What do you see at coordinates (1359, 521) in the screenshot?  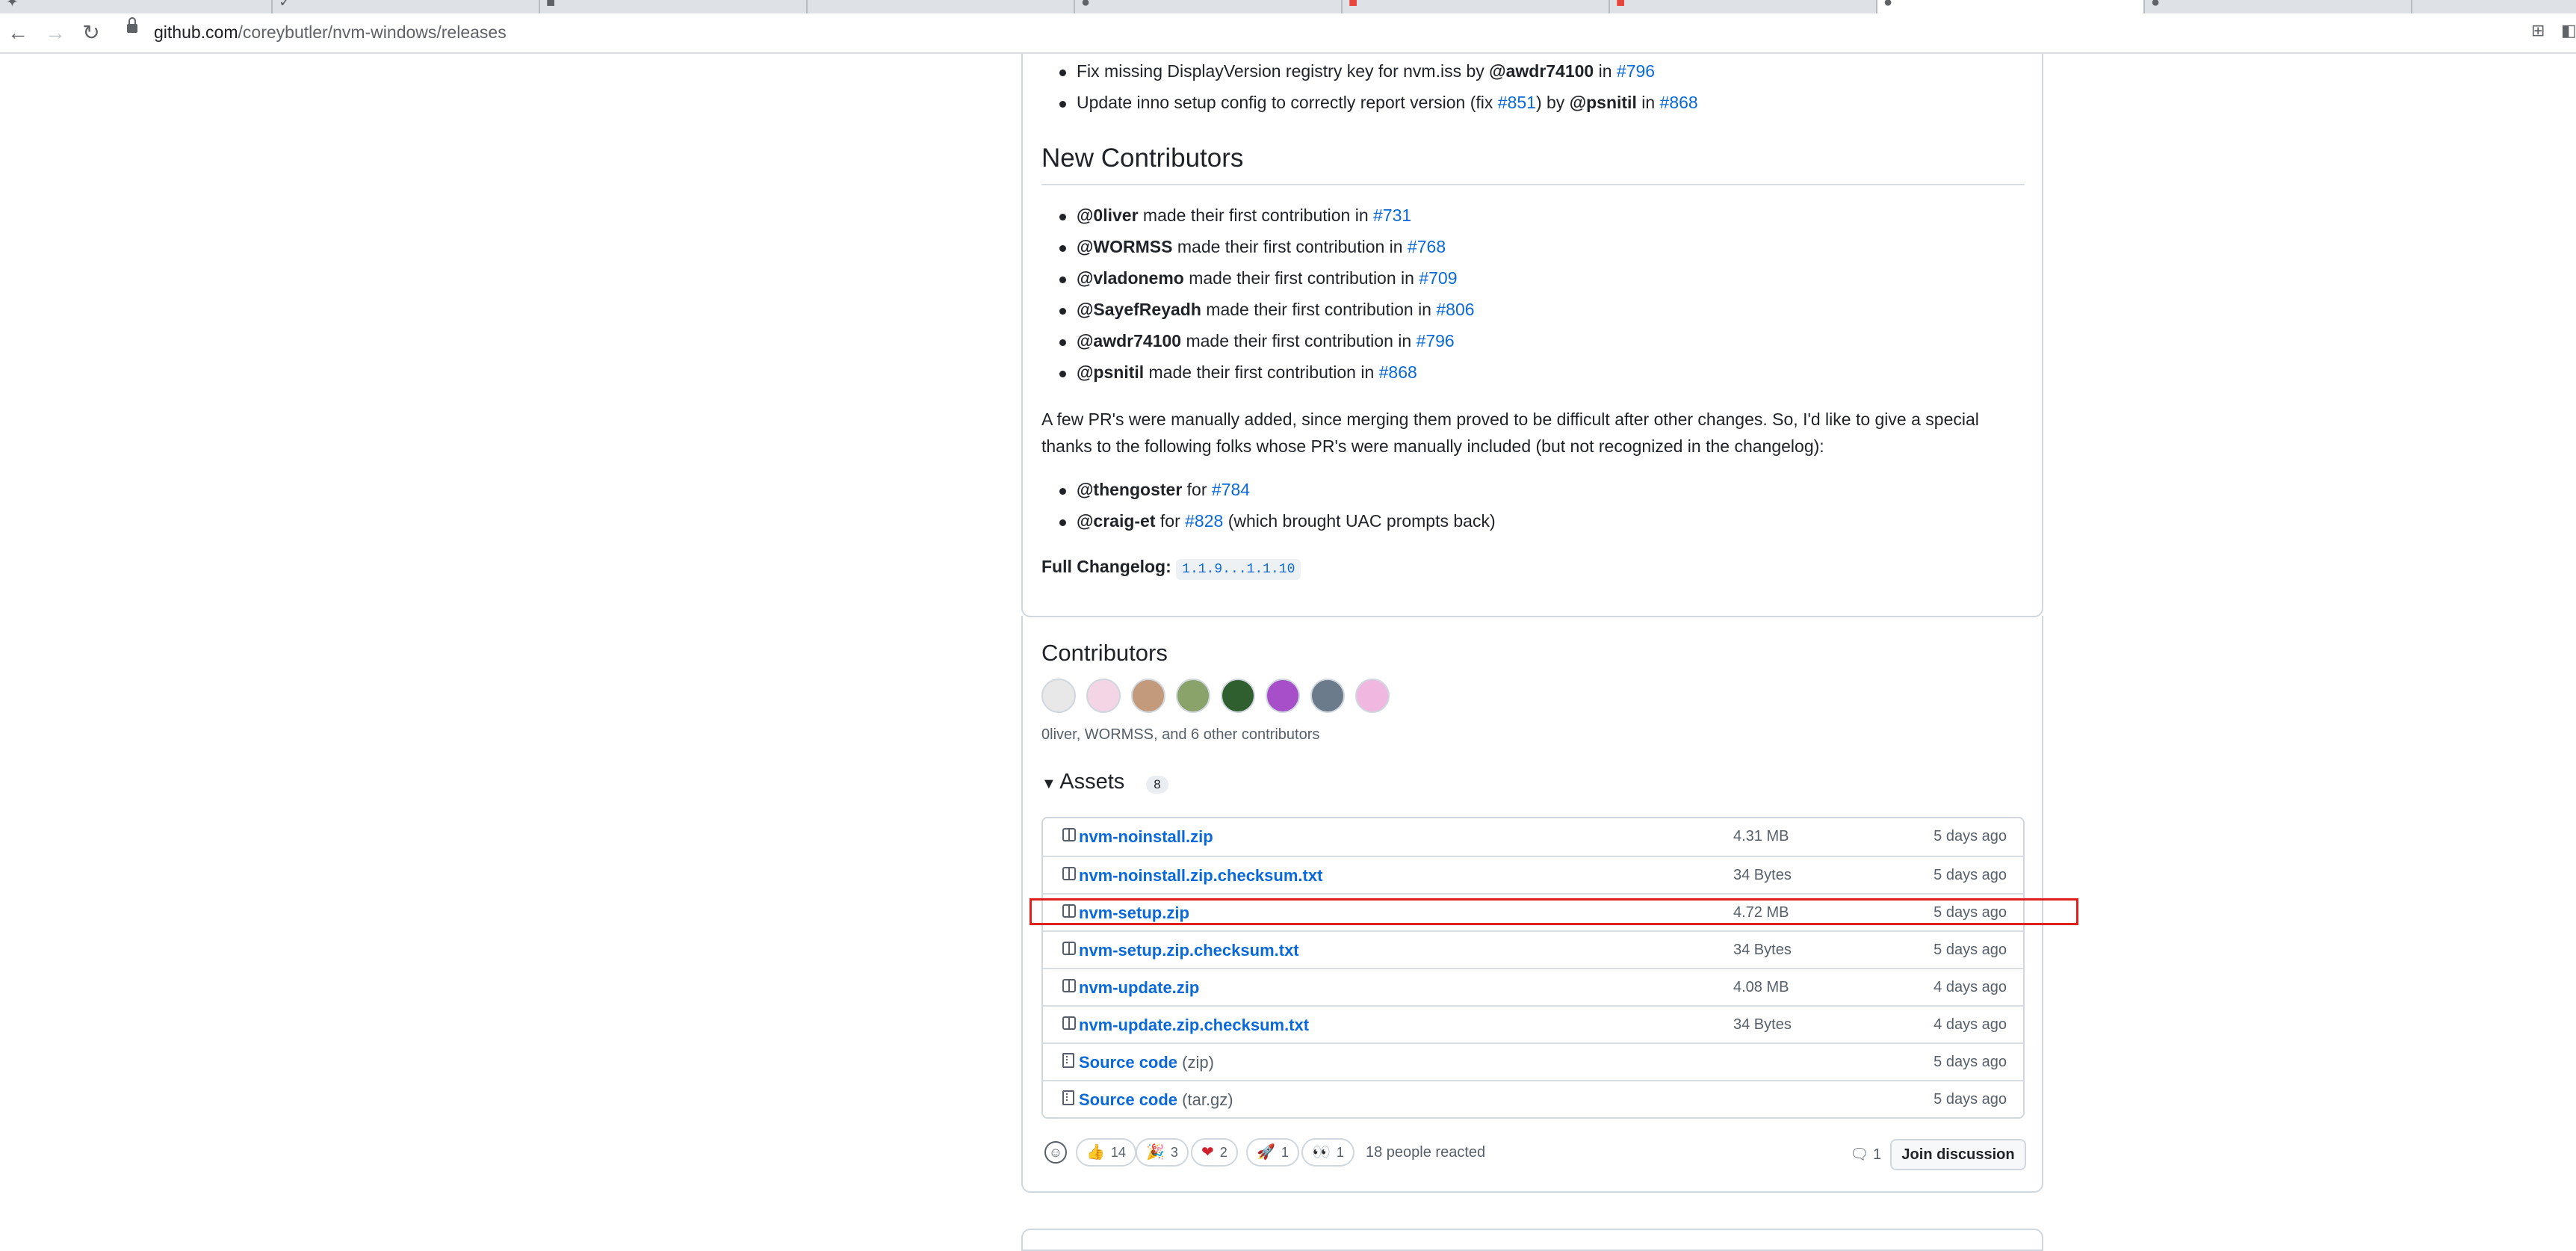 I see `list-item-text: (which brought UAC prompts back)` at bounding box center [1359, 521].